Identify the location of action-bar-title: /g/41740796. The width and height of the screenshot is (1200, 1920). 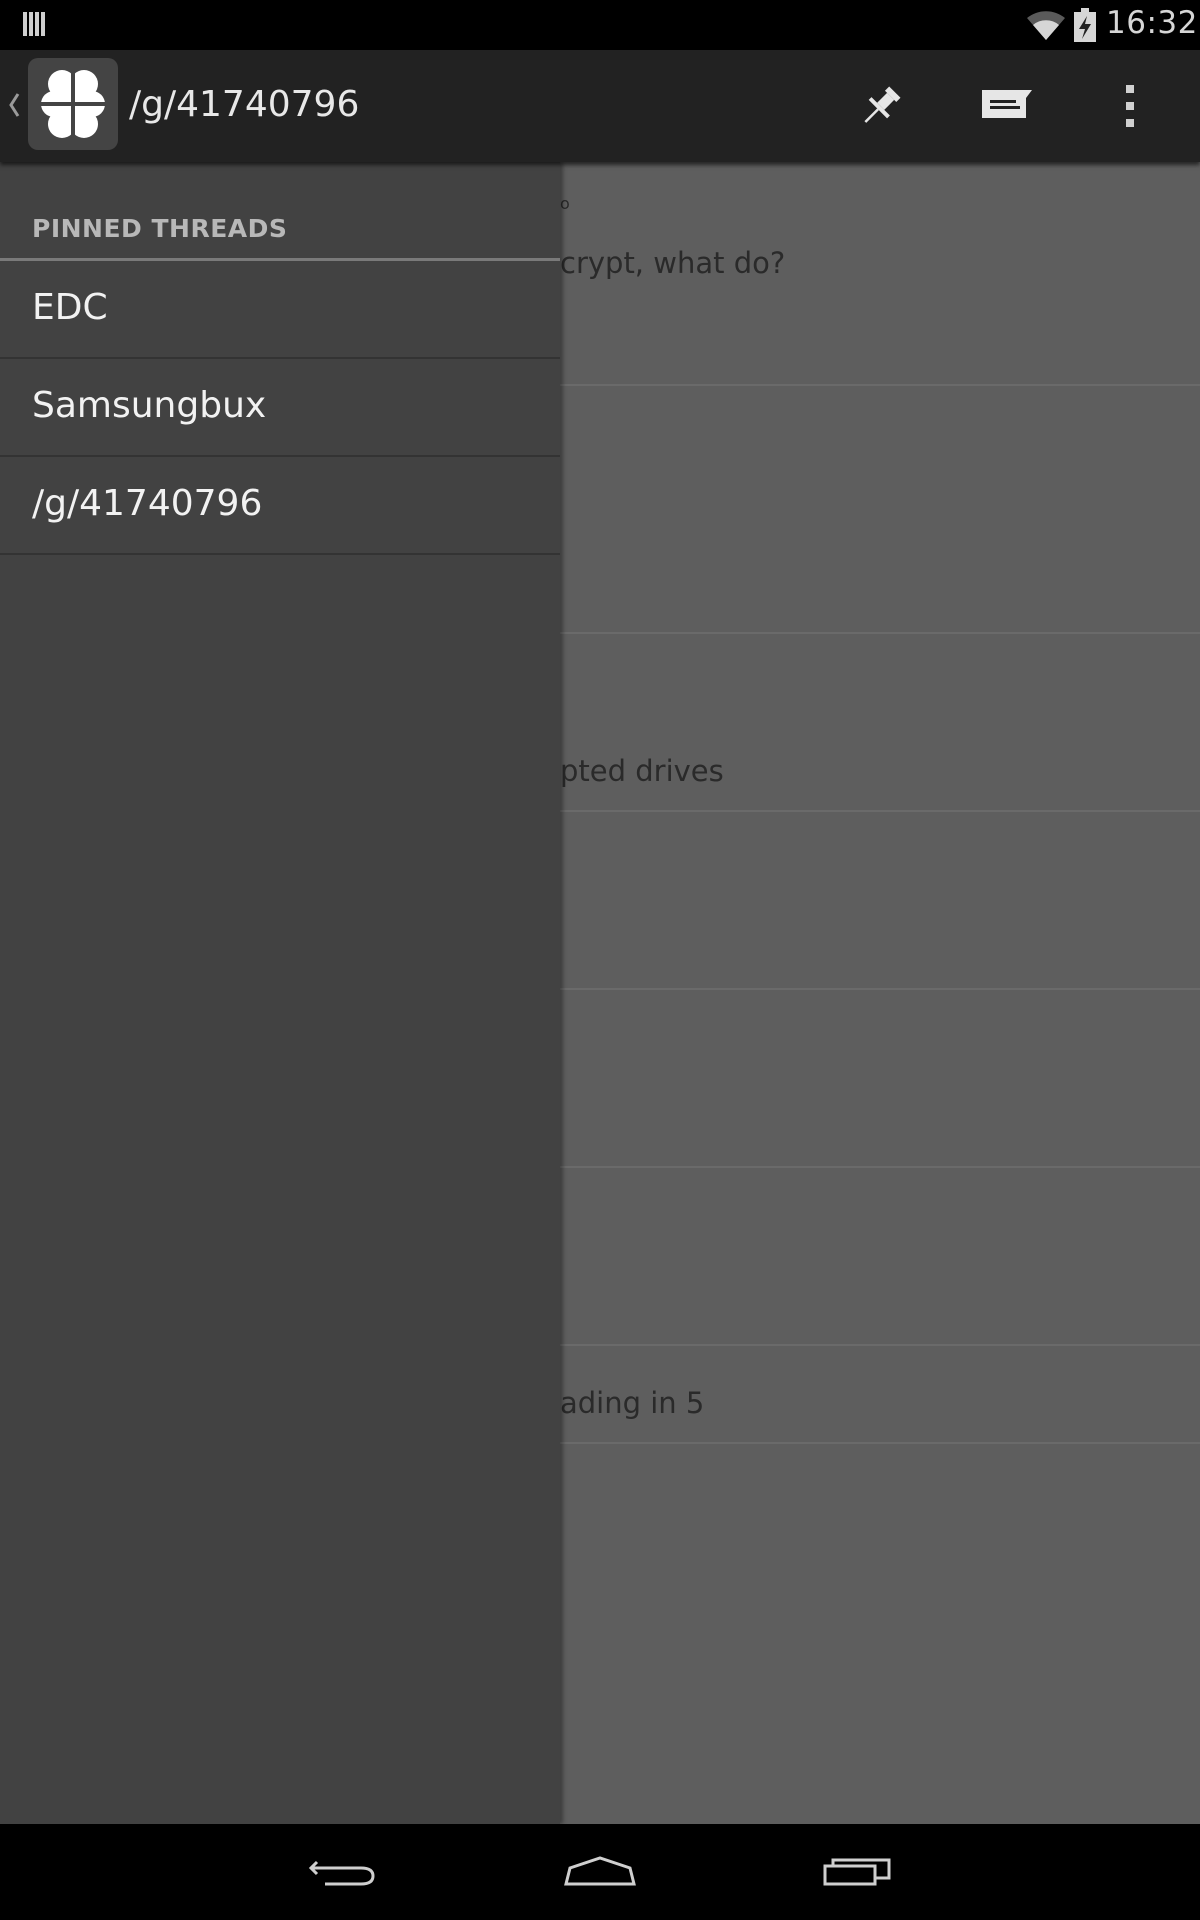
(244, 104).